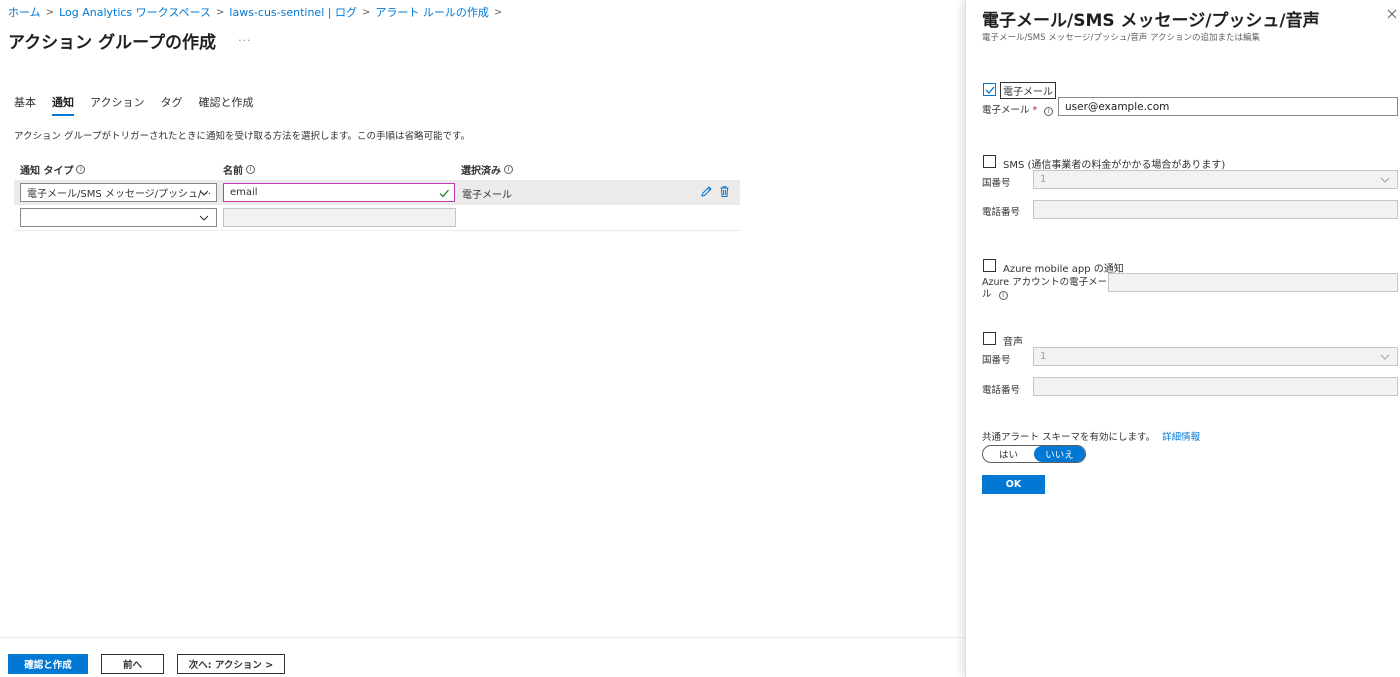  I want to click on ok-button: OK, so click(1013, 484).